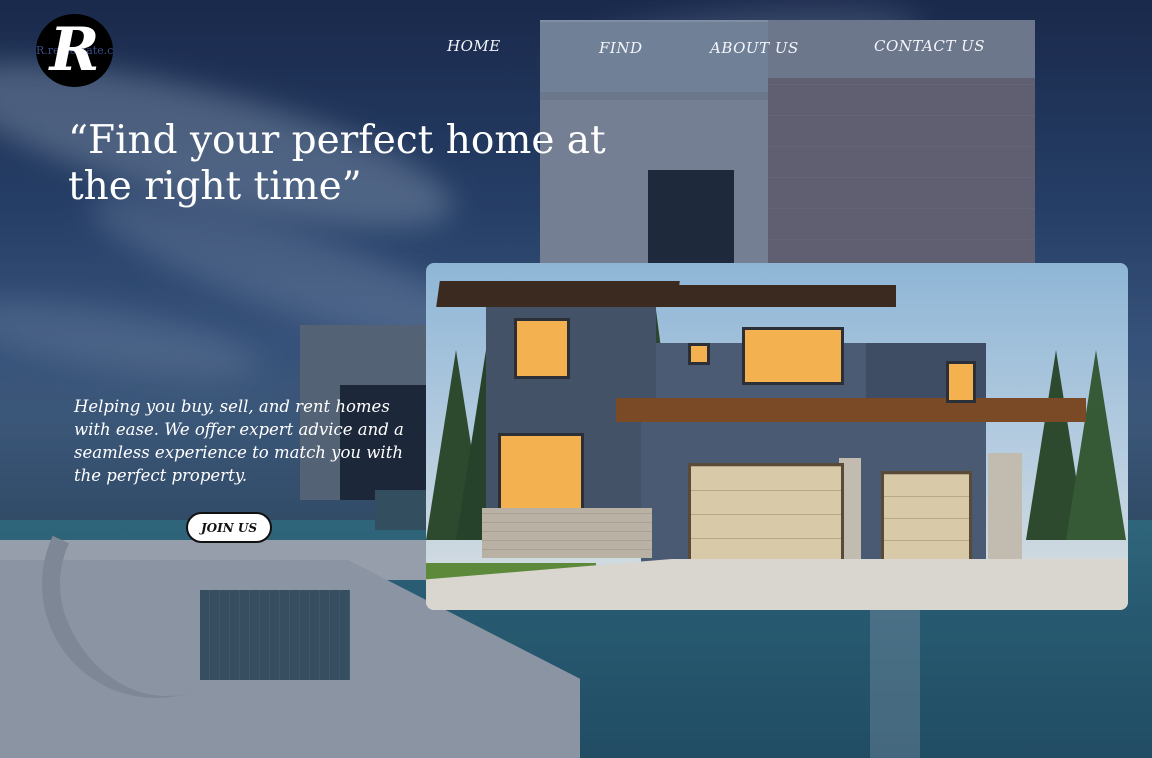  Describe the element at coordinates (754, 48) in the screenshot. I see `nav-about-link: ABOUT US` at that location.